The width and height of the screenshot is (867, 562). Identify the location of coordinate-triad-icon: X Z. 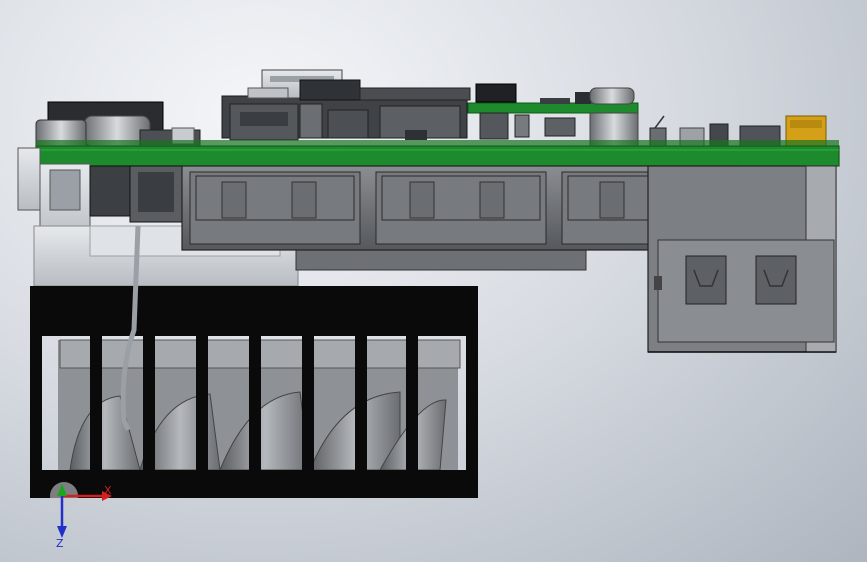
(81, 516).